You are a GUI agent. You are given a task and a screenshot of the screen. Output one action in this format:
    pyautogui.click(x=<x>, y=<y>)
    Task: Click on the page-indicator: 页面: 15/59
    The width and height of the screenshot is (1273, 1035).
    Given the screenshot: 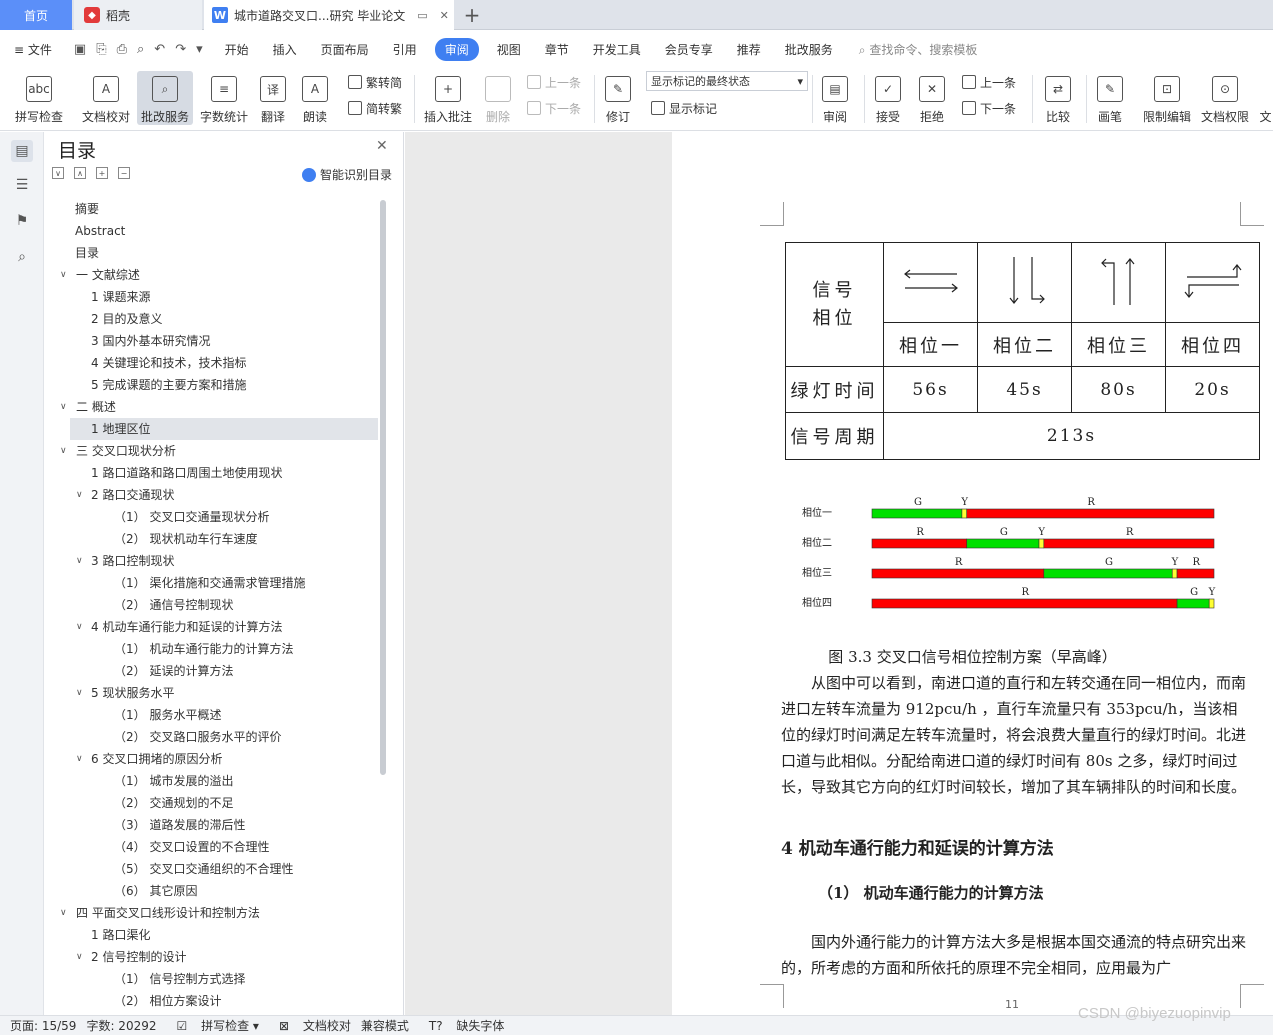 What is the action you would take?
    pyautogui.click(x=43, y=1025)
    